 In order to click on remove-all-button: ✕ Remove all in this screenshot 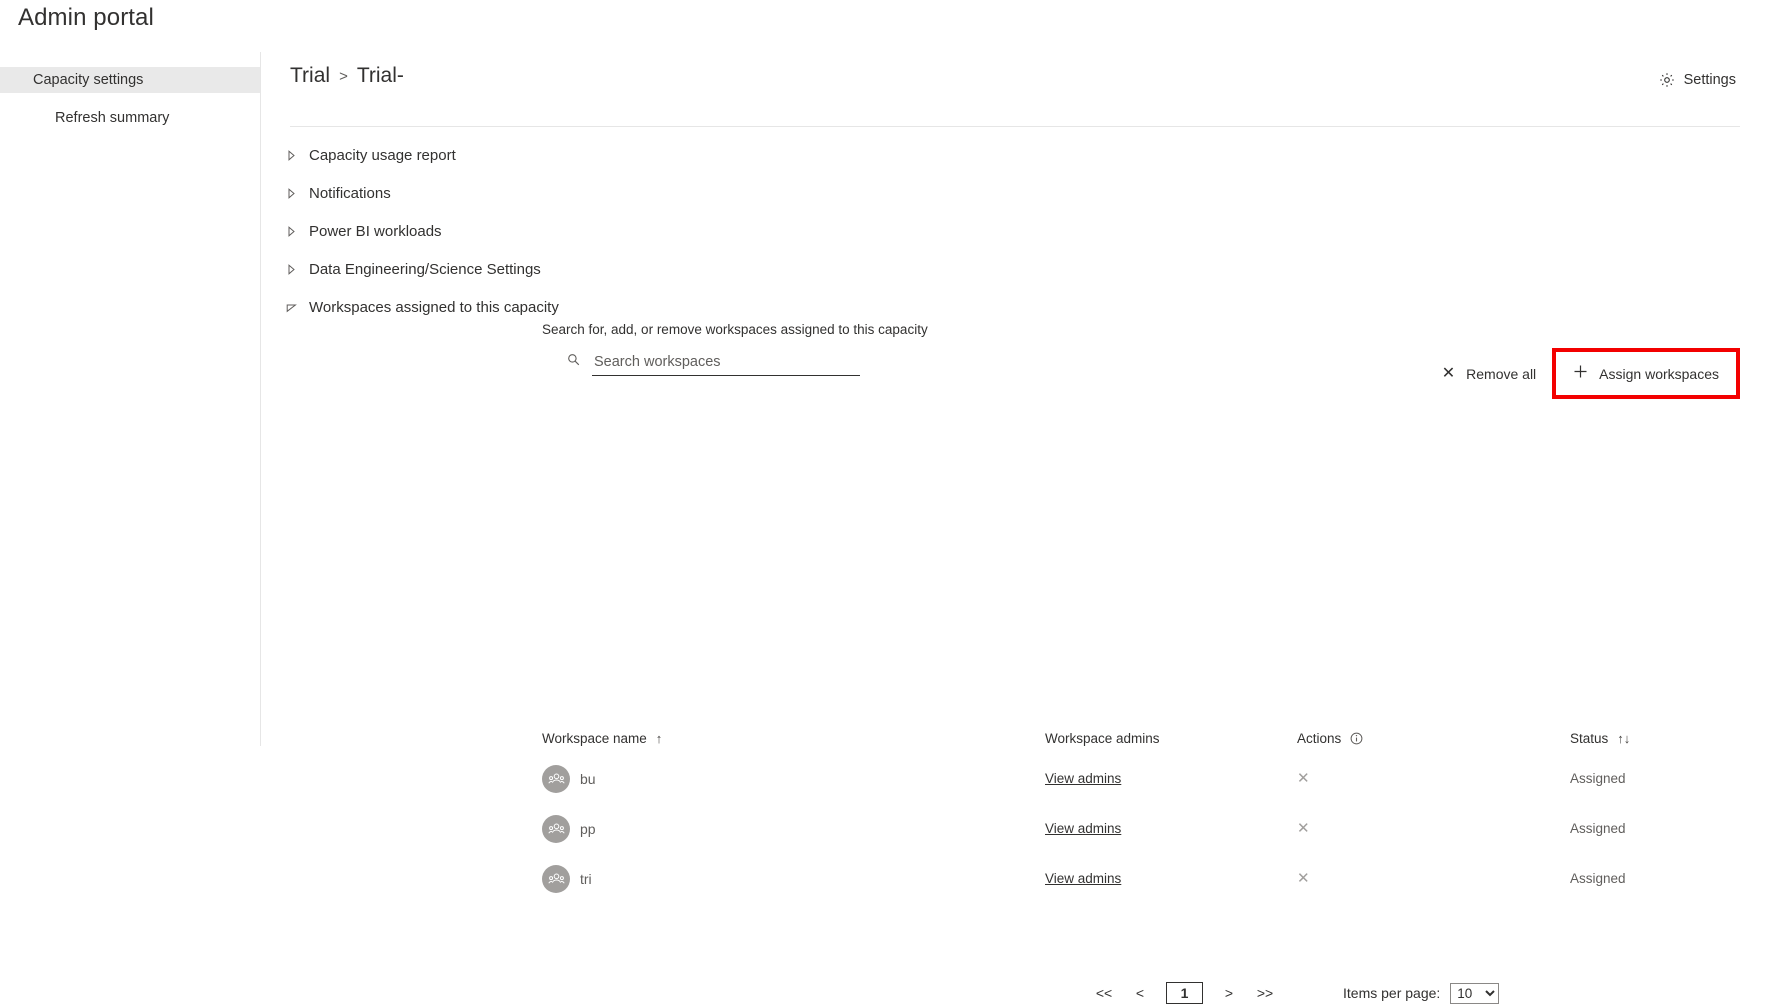, I will do `click(1489, 374)`.